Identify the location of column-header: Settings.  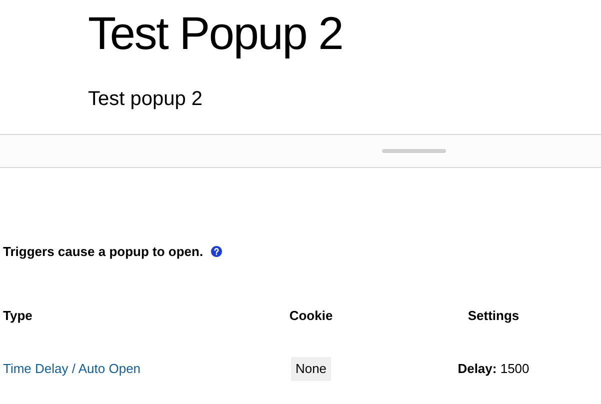
(494, 315).